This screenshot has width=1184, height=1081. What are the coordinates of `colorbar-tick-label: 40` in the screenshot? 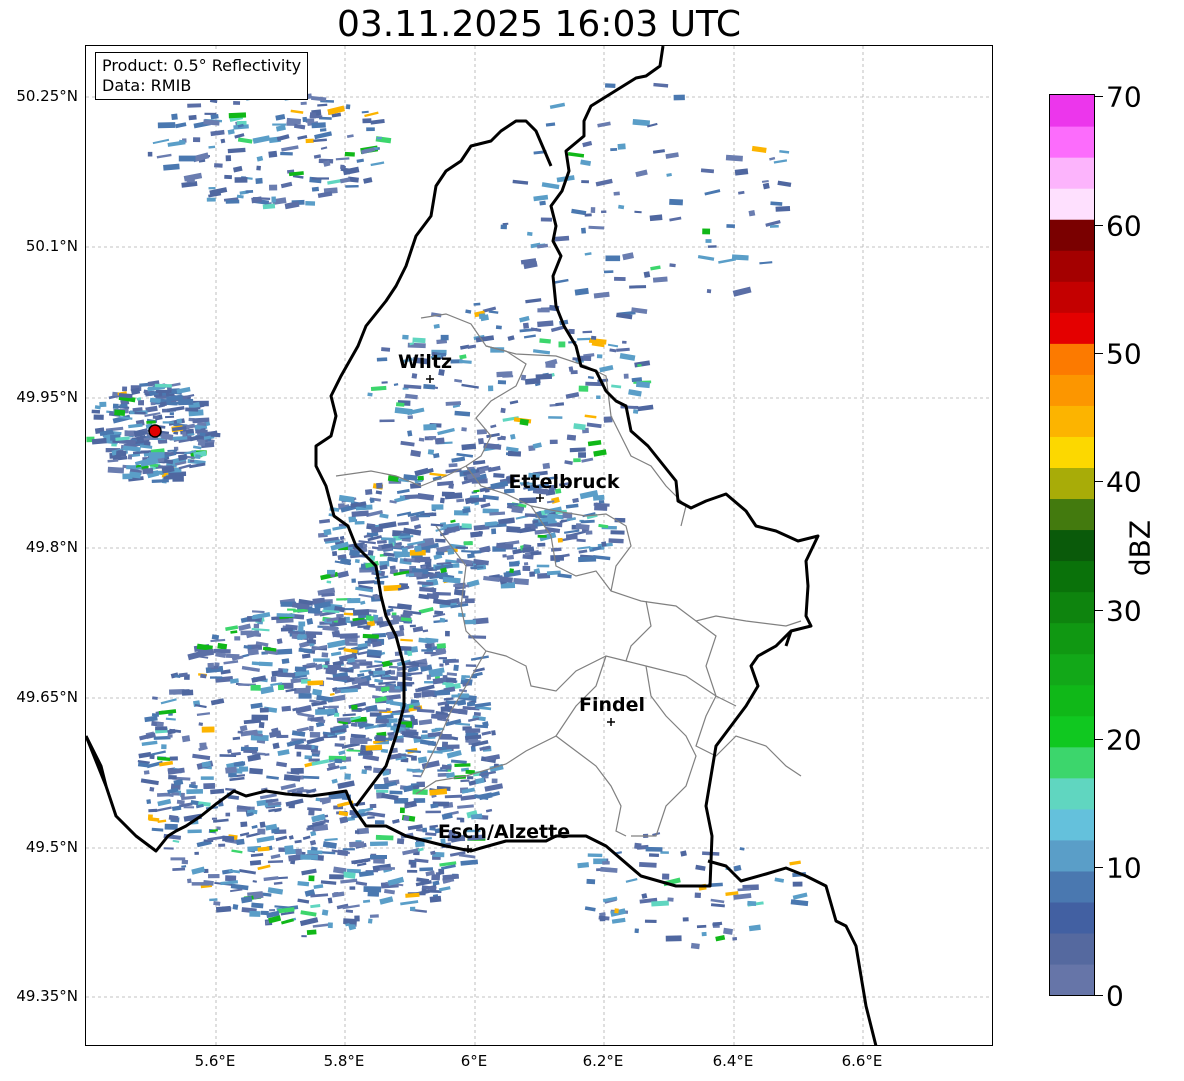 It's located at (1124, 482).